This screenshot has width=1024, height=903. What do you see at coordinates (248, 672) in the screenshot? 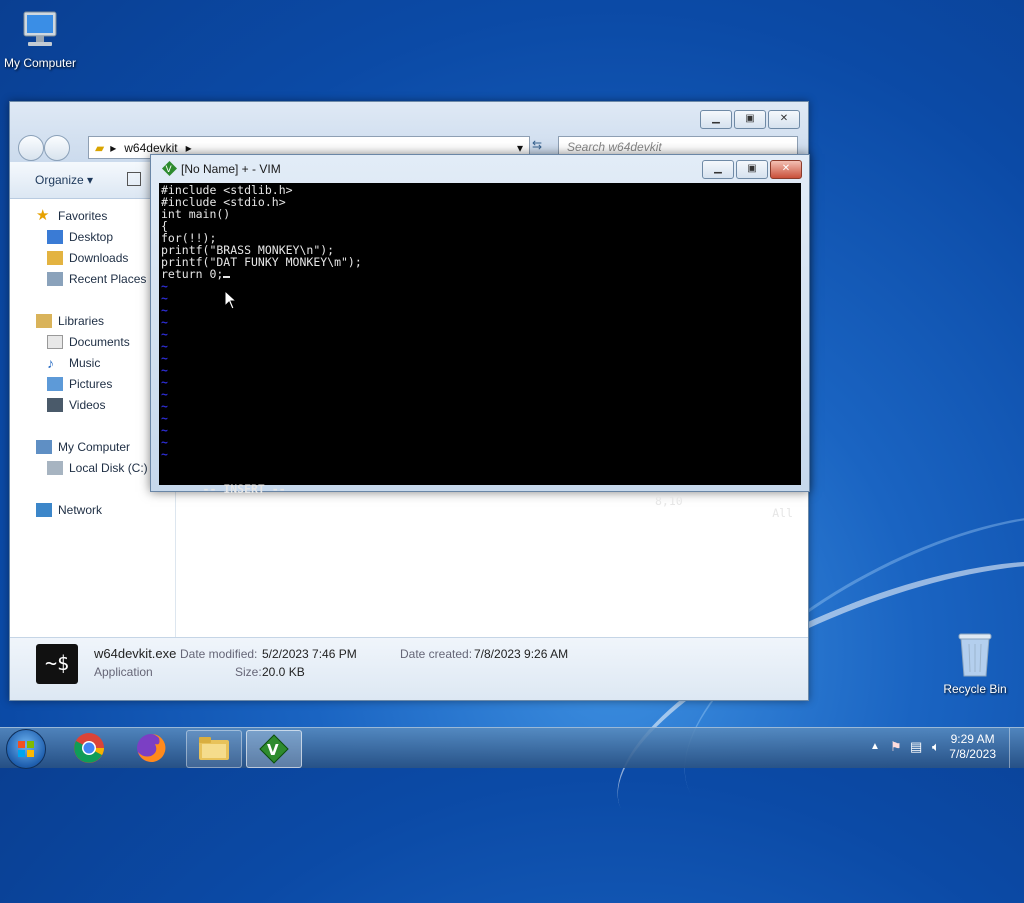
I see `details-size-label: Size:` at bounding box center [248, 672].